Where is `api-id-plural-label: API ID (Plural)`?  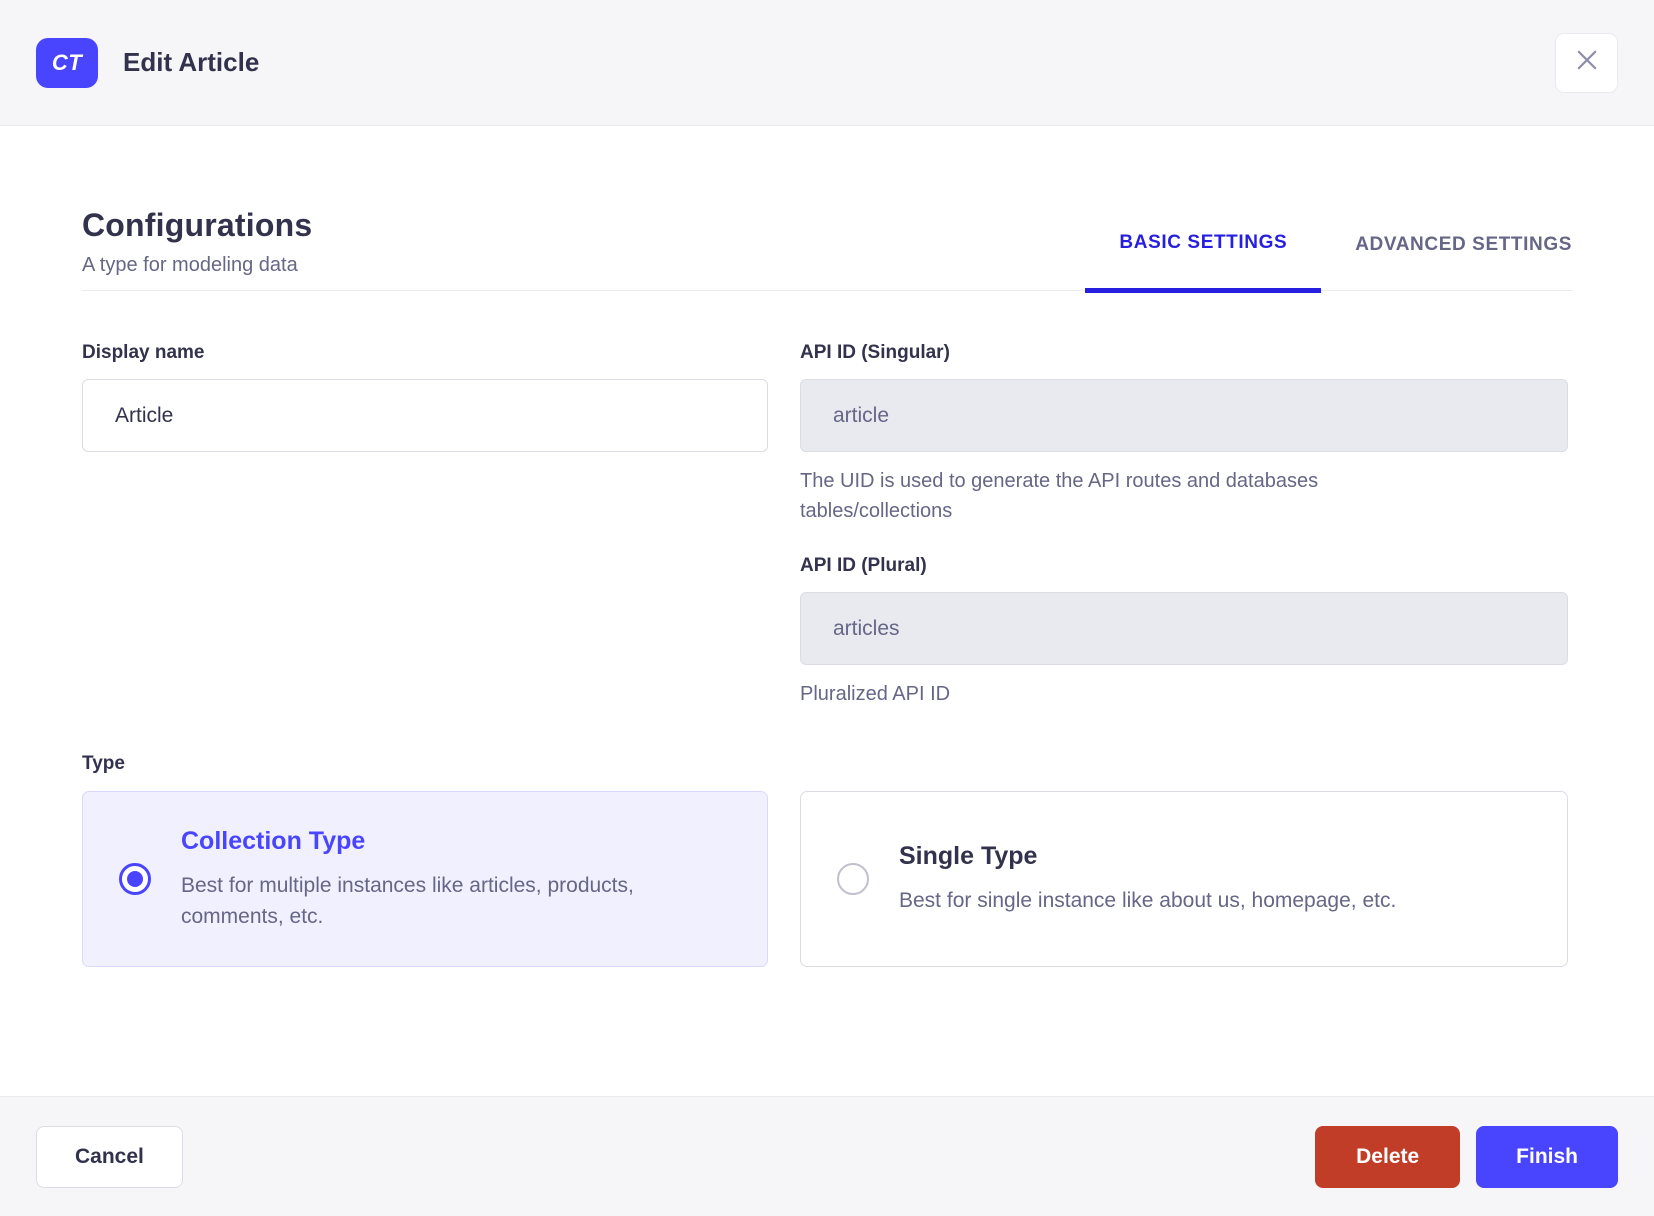
api-id-plural-label: API ID (Plural) is located at coordinates (863, 565).